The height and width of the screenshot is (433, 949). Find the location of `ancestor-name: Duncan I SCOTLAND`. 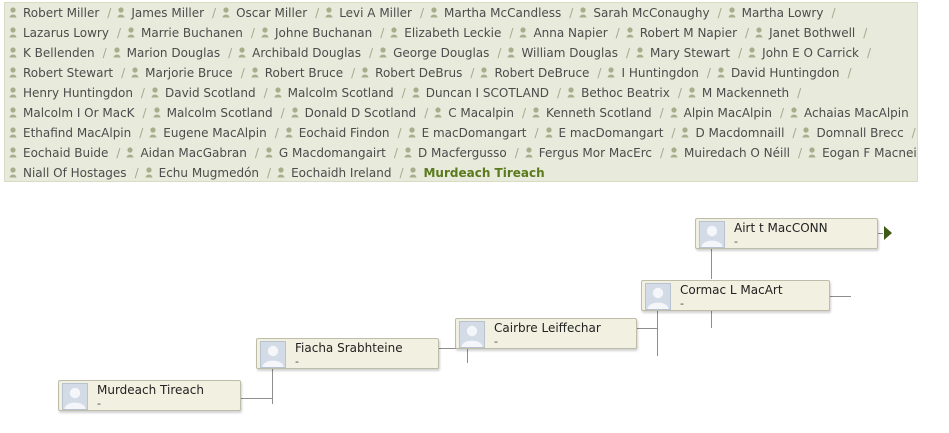

ancestor-name: Duncan I SCOTLAND is located at coordinates (487, 93).